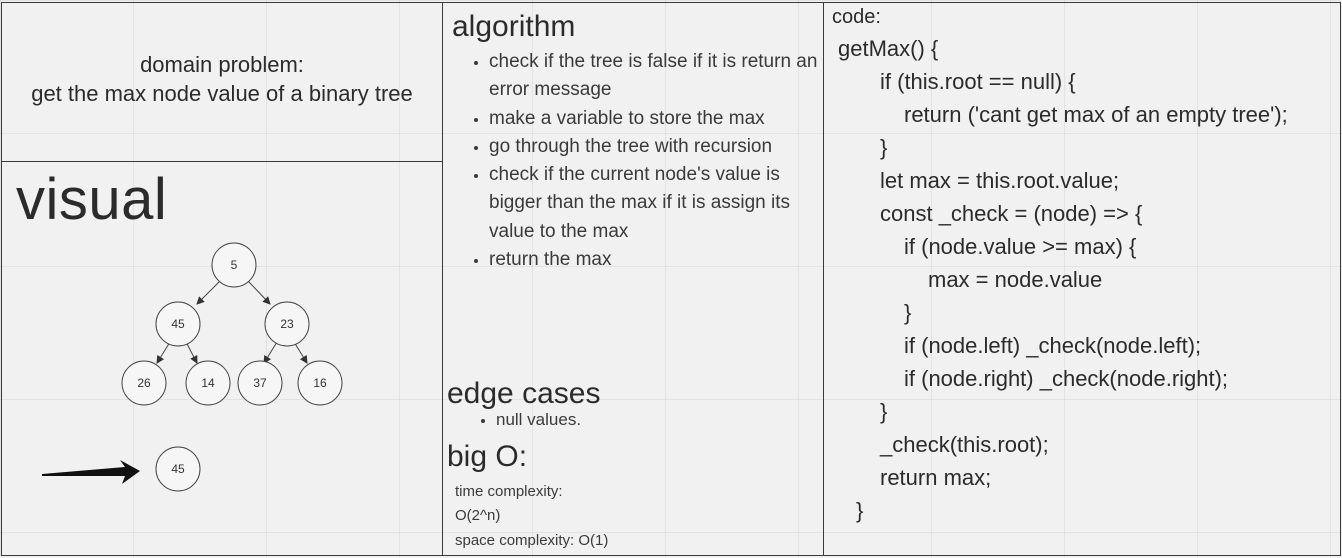 The width and height of the screenshot is (1342, 558). I want to click on code-line-5: let max = this.root.value;, so click(1000, 180).